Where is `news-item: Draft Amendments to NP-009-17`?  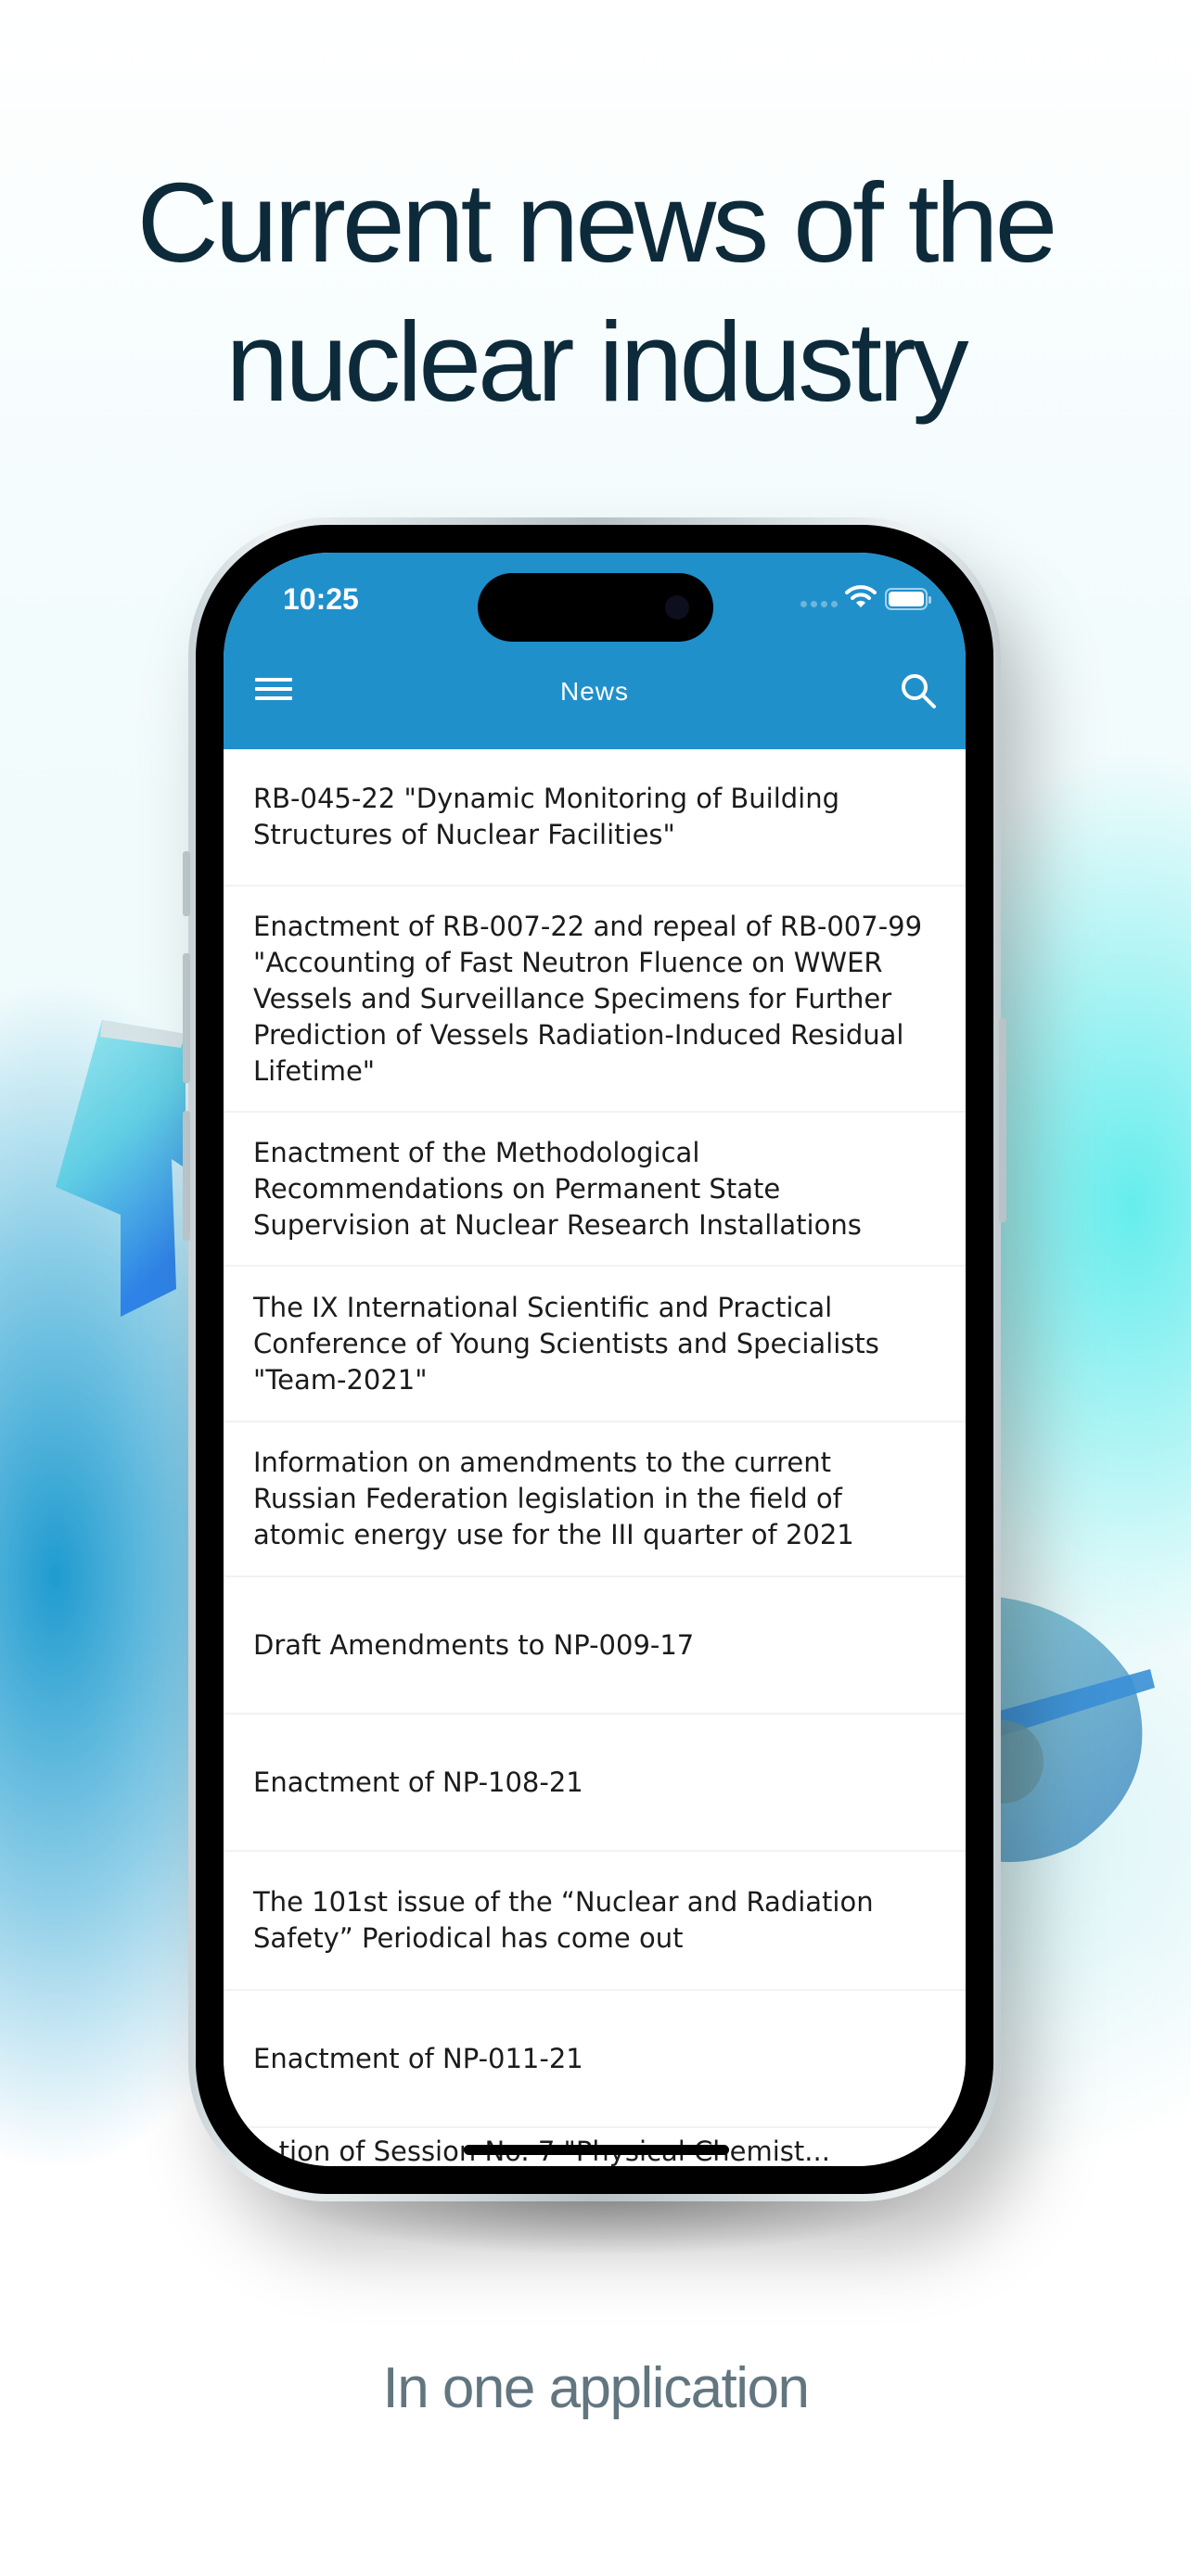 news-item: Draft Amendments to NP-009-17 is located at coordinates (595, 1646).